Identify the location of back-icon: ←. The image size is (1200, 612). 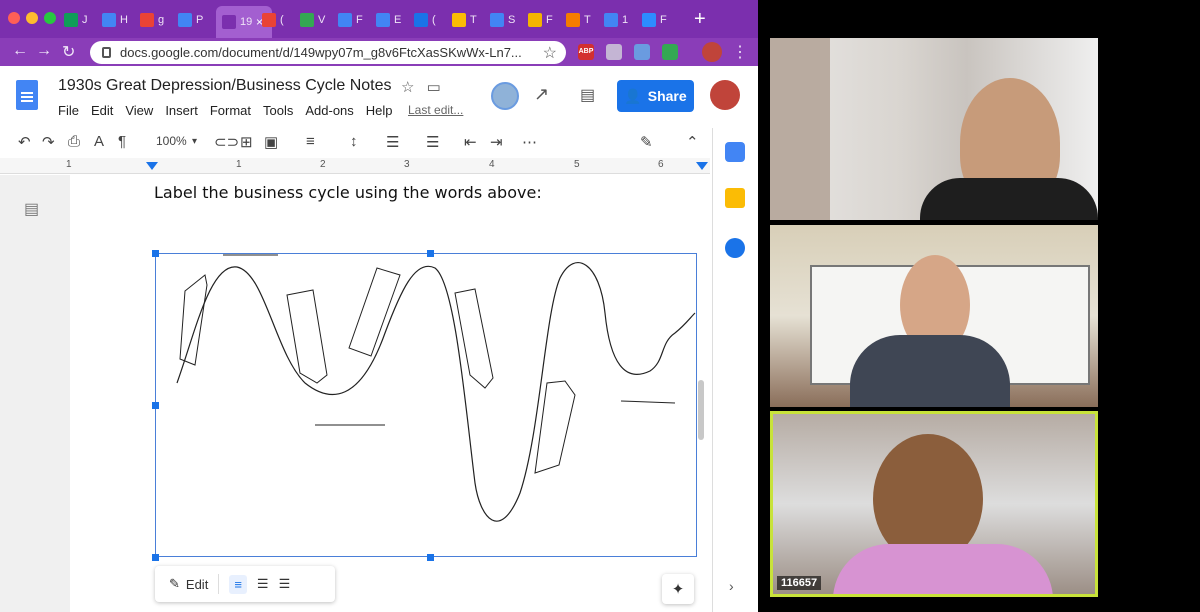
(20, 51).